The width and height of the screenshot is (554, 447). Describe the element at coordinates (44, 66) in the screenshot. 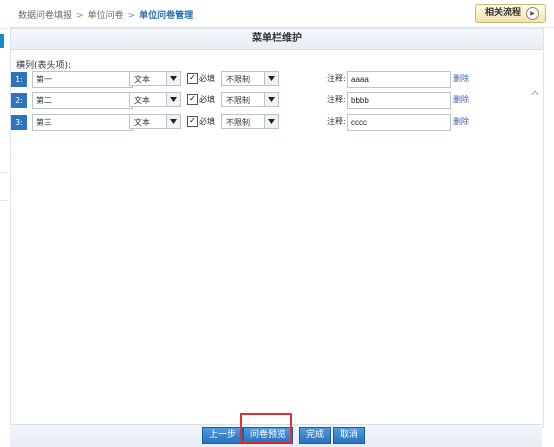

I see `column-group-label: 横列(表头项):` at that location.